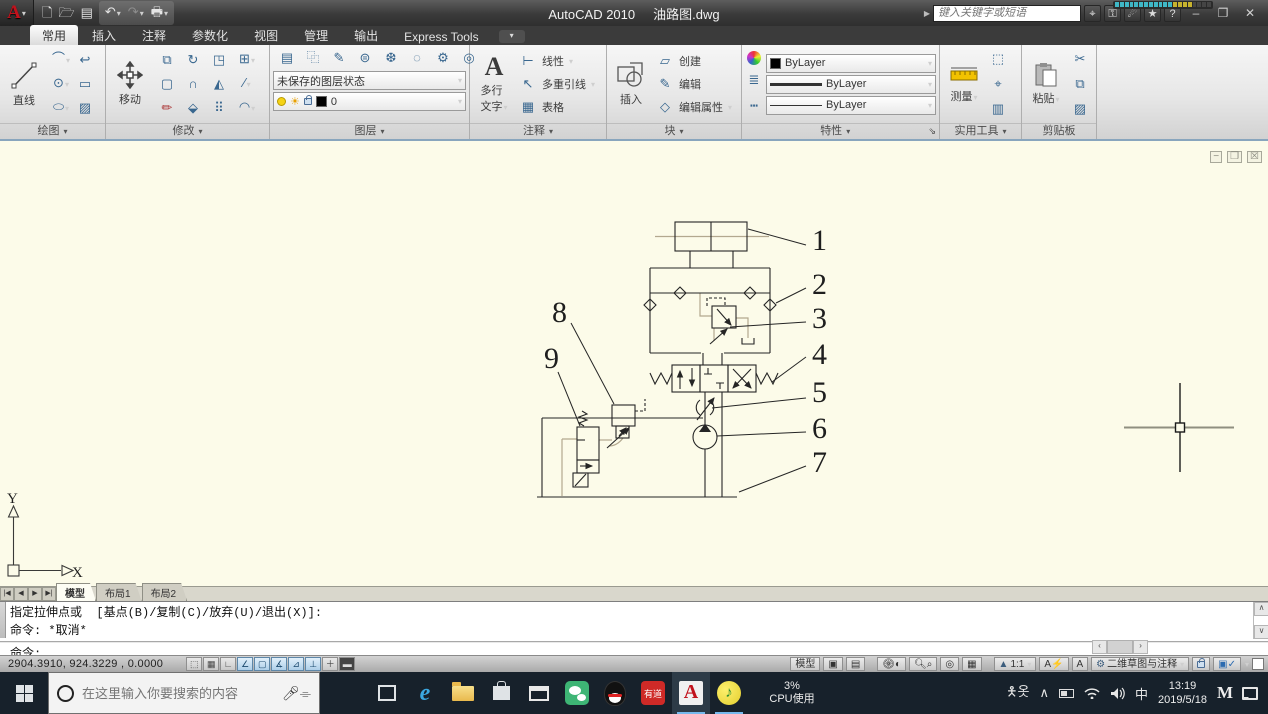 This screenshot has height=714, width=1268. What do you see at coordinates (211, 664) in the screenshot?
I see `grid-toggle: ▦` at bounding box center [211, 664].